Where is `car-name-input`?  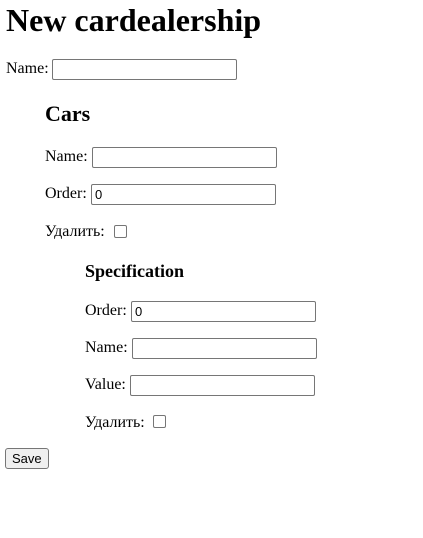
car-name-input is located at coordinates (184, 157).